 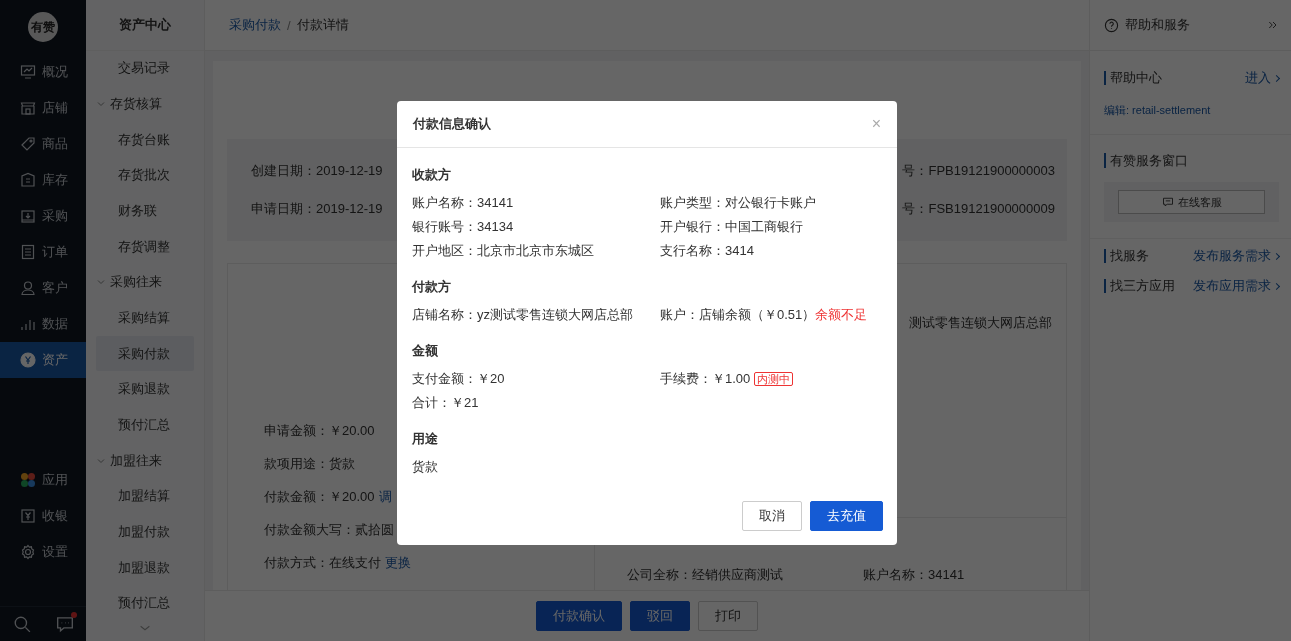 What do you see at coordinates (432, 287) in the screenshot?
I see `section-title: 付款方` at bounding box center [432, 287].